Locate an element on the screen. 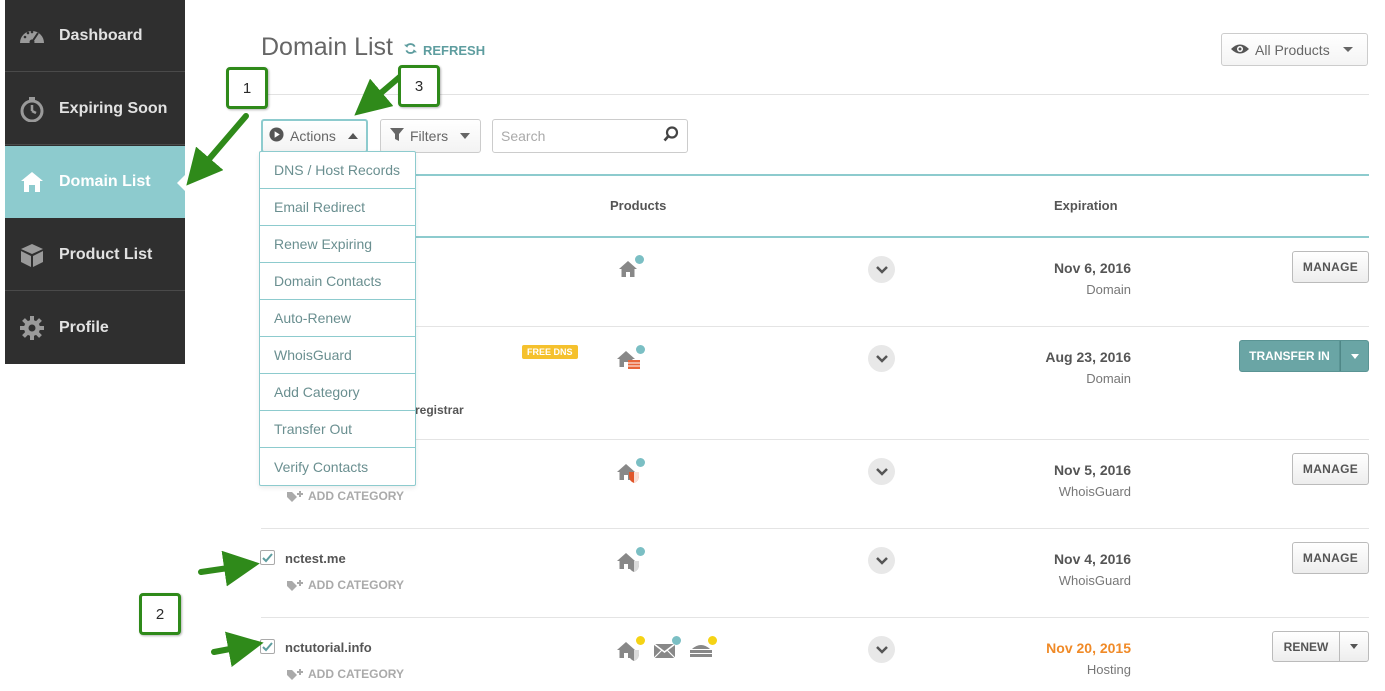 The width and height of the screenshot is (1385, 691). home-icon is located at coordinates (32, 182).